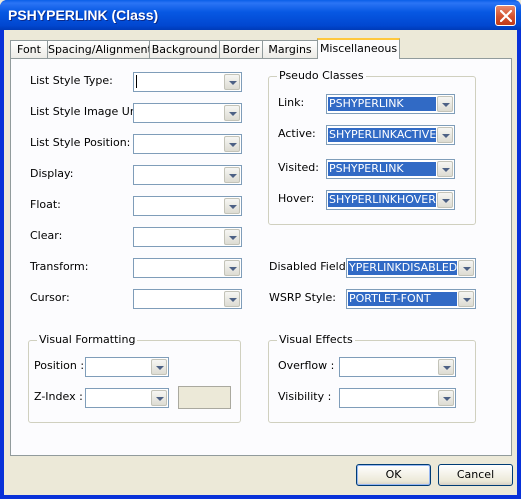 The width and height of the screenshot is (521, 499). Describe the element at coordinates (52, 173) in the screenshot. I see `display-label: Display:` at that location.